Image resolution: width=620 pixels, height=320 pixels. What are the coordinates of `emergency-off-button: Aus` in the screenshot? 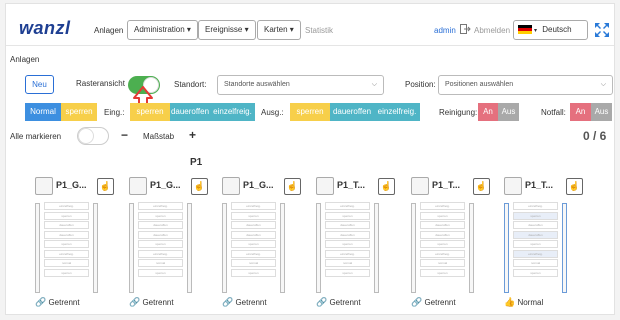 It's located at (601, 112).